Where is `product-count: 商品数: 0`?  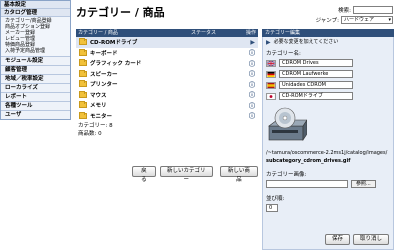 product-count: 商品数: 0 is located at coordinates (90, 134).